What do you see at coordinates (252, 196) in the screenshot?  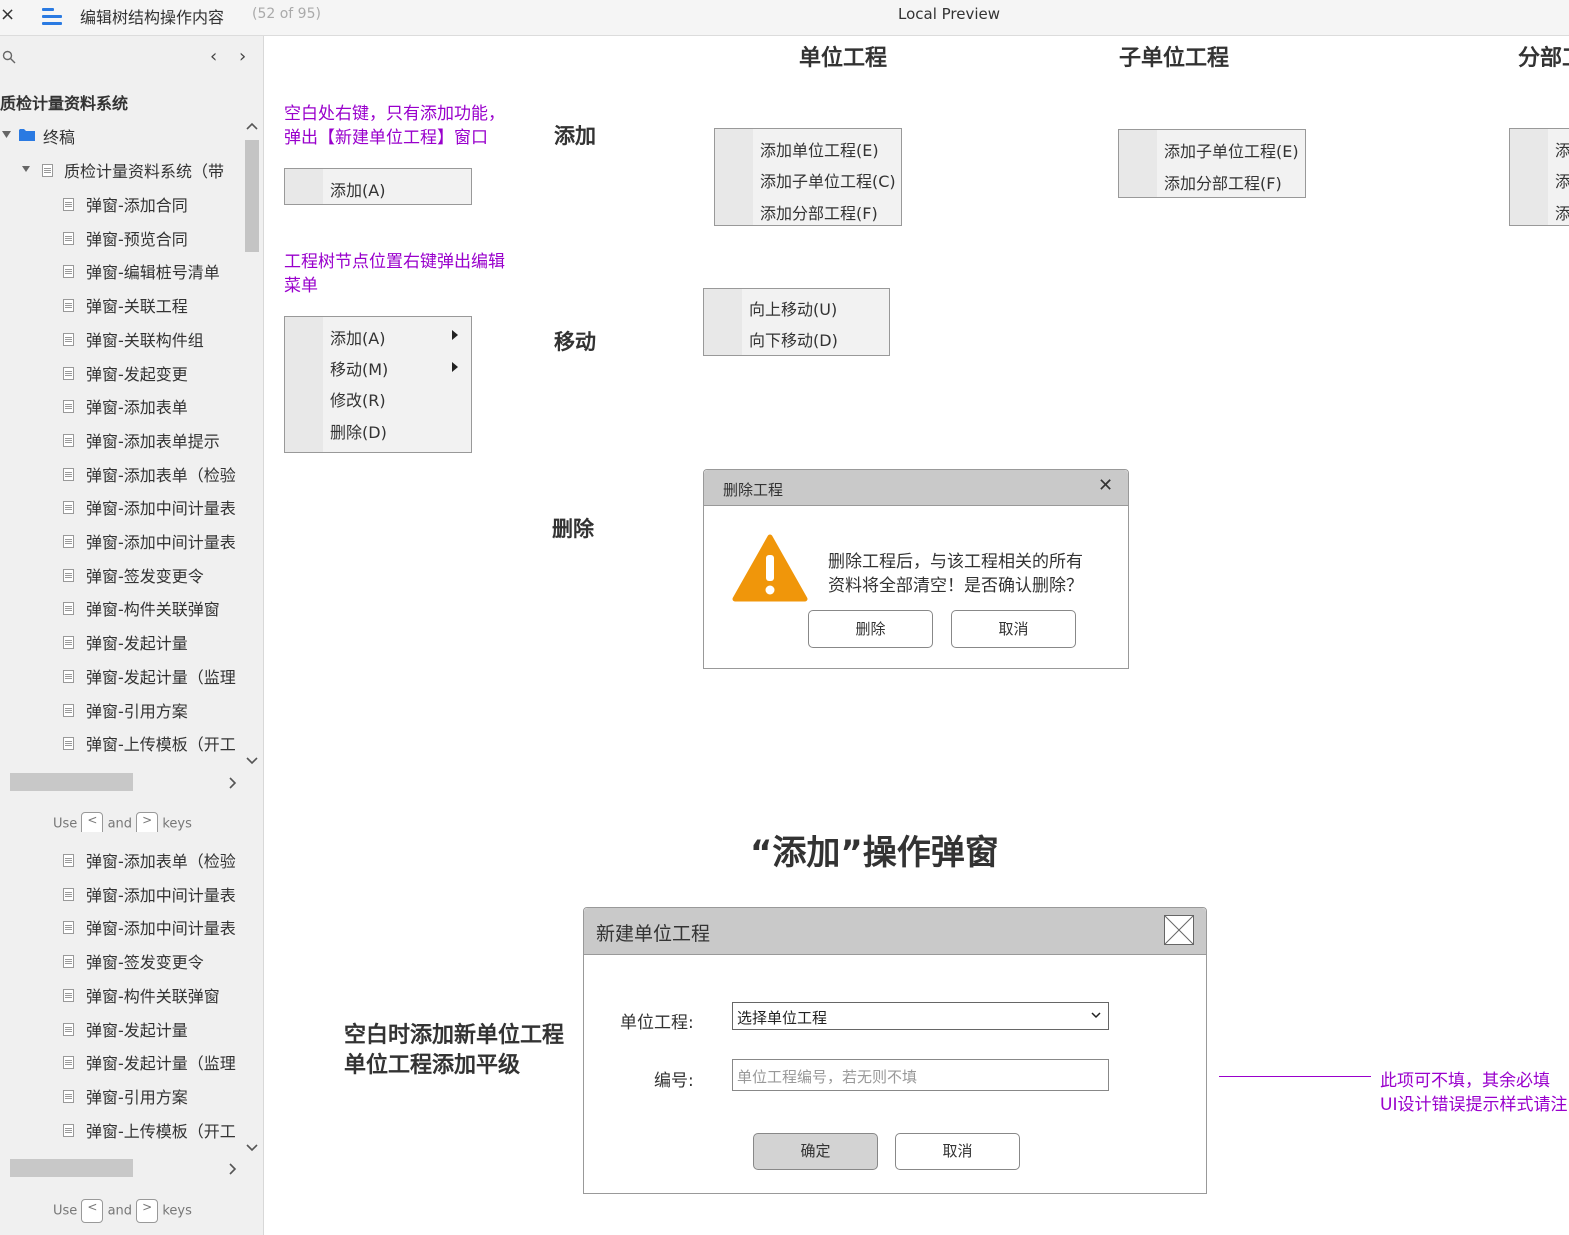 I see `scrollbar-thumb` at bounding box center [252, 196].